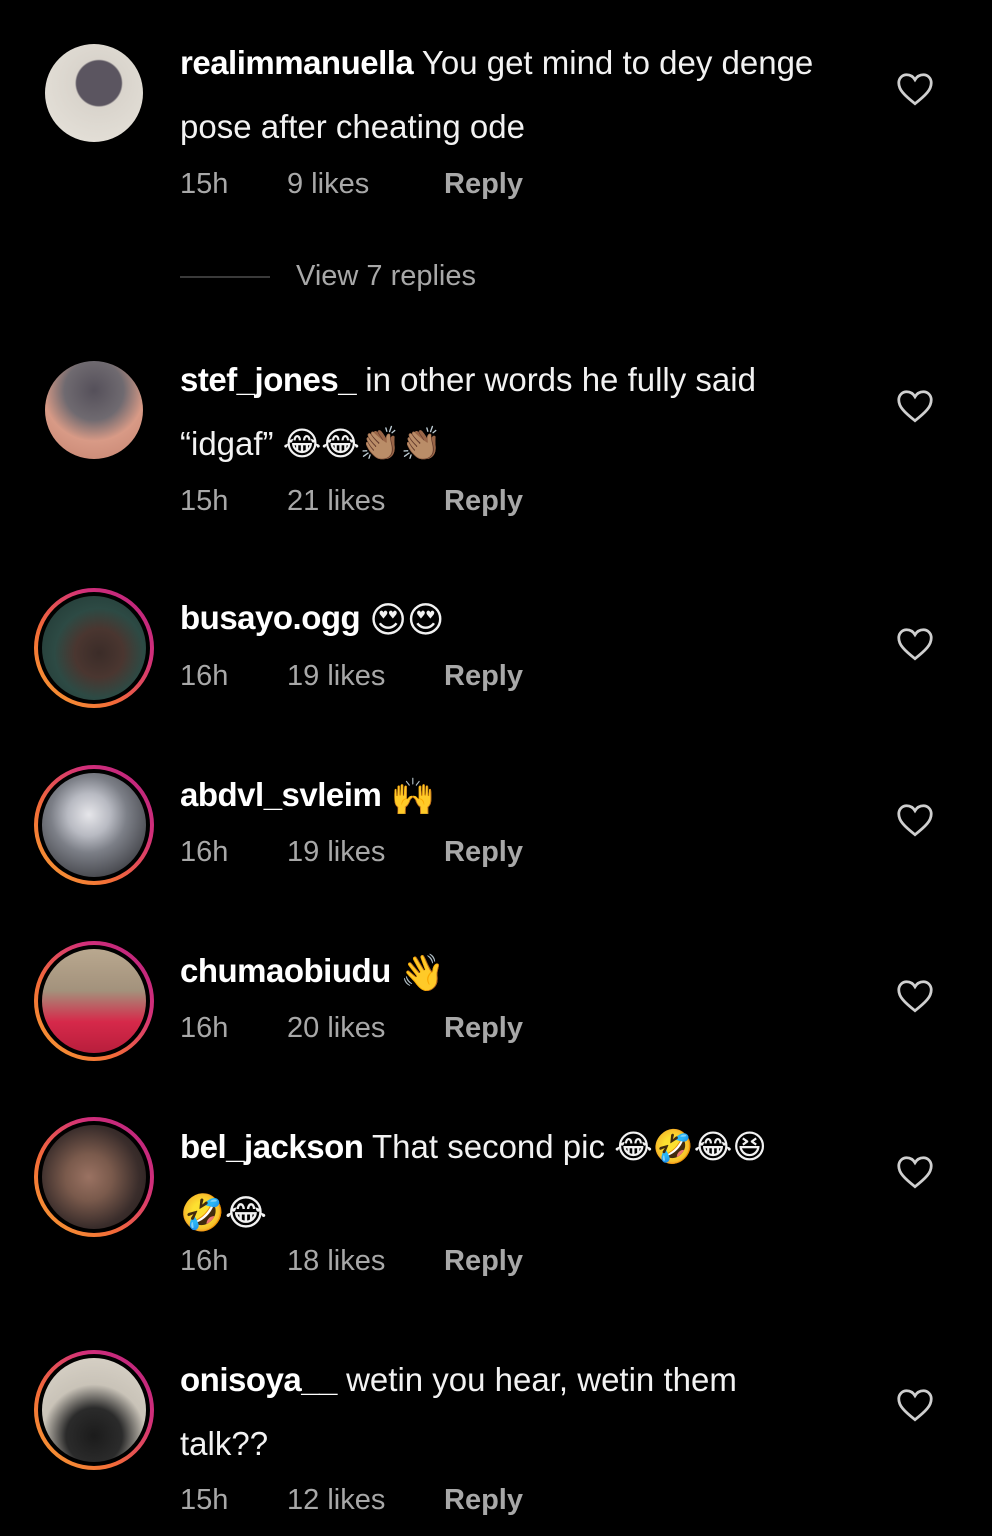  Describe the element at coordinates (352, 126) in the screenshot. I see `comment-text-continued: pose after cheating ode` at that location.